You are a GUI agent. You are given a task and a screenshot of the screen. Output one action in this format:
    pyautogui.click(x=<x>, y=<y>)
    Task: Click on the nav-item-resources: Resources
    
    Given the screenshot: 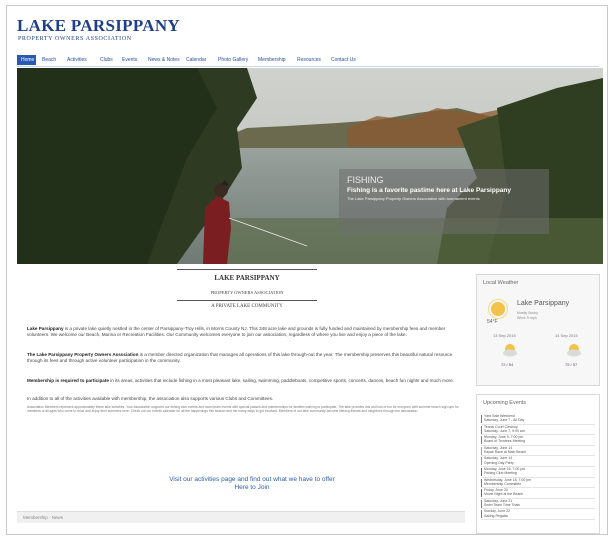 What is the action you would take?
    pyautogui.click(x=309, y=60)
    